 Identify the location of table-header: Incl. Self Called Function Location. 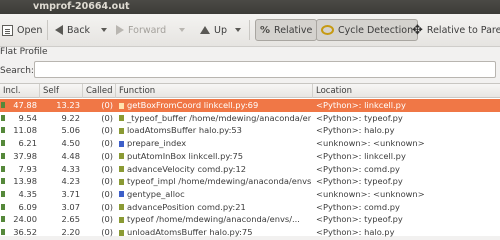
(250, 91).